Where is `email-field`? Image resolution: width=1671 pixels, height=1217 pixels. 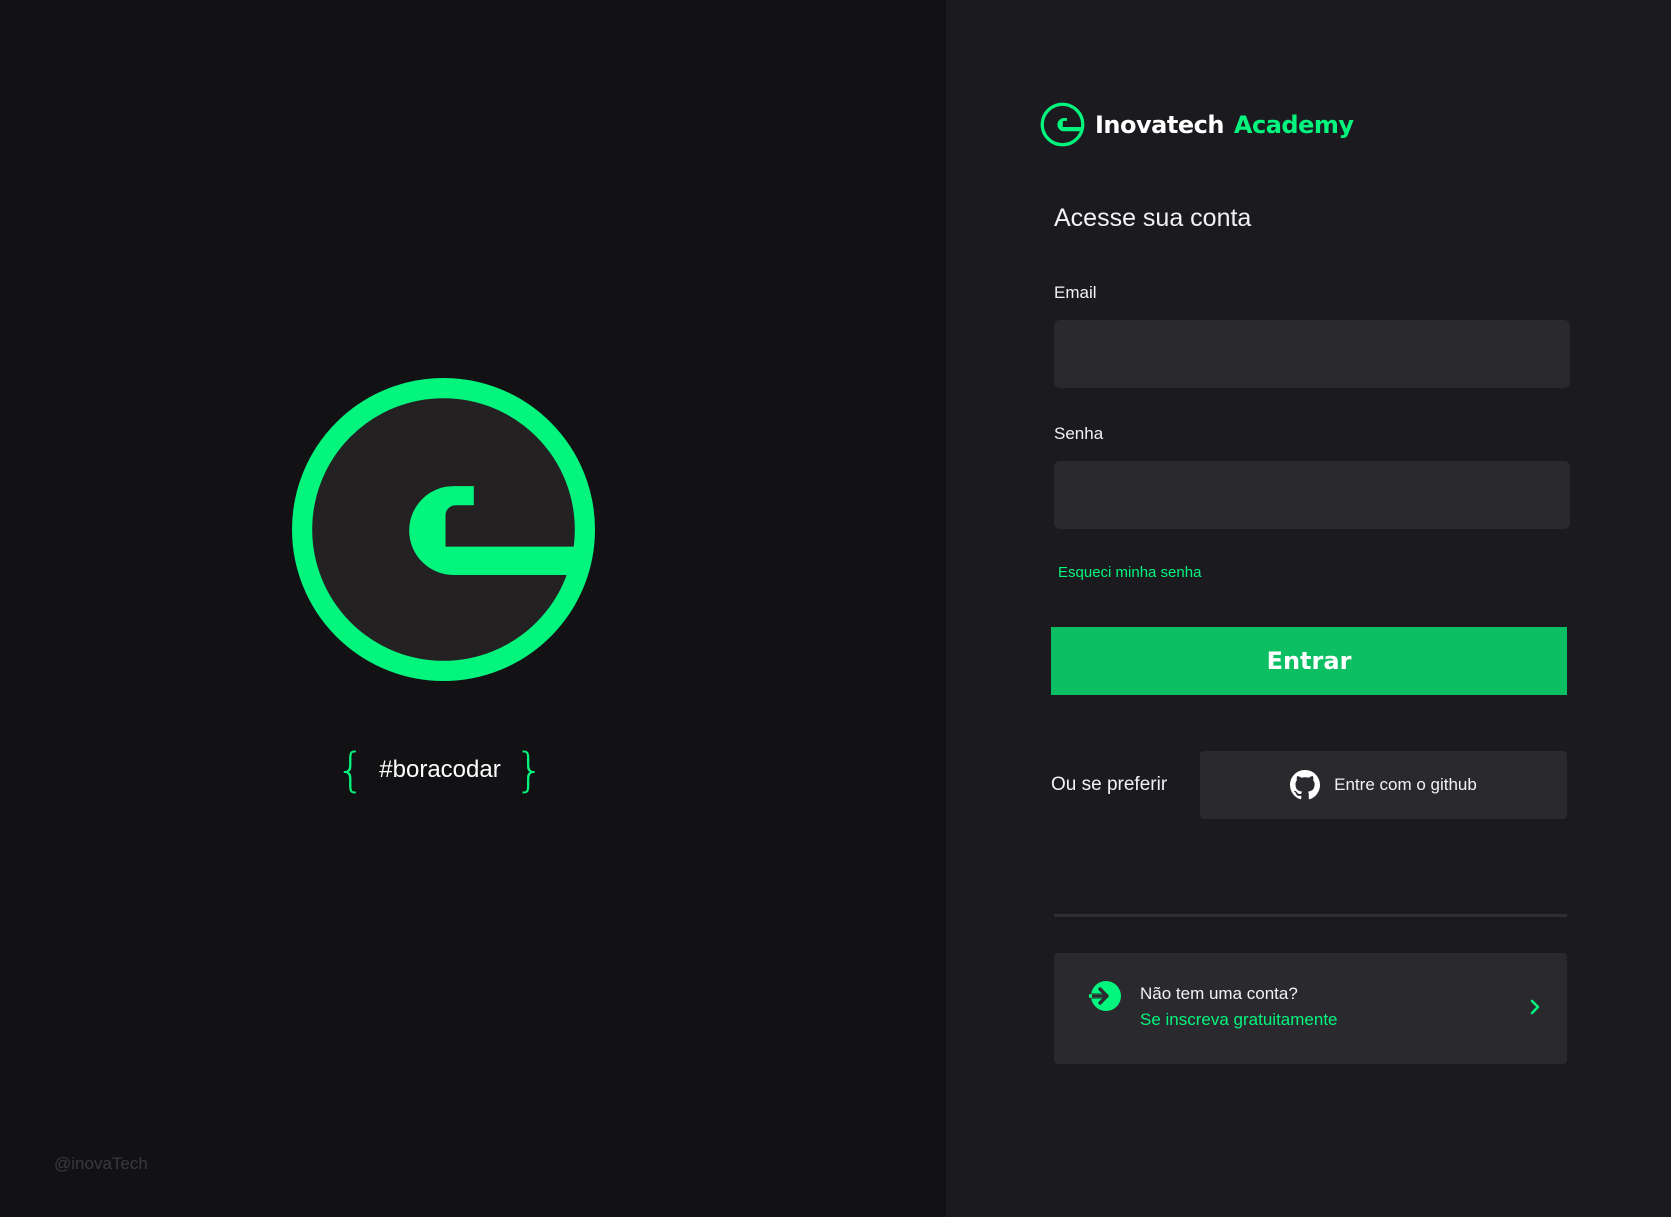 email-field is located at coordinates (1312, 354).